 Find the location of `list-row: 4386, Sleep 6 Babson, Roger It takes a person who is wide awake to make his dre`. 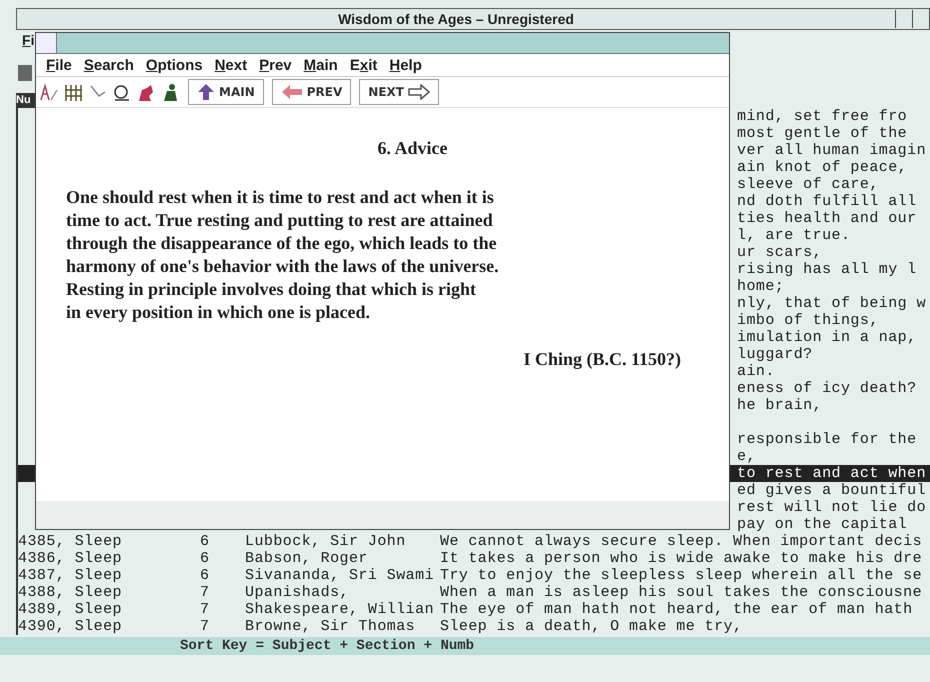

list-row: 4386, Sleep 6 Babson, Roger It takes a person who is wide awake to make his dre is located at coordinates (474, 558).